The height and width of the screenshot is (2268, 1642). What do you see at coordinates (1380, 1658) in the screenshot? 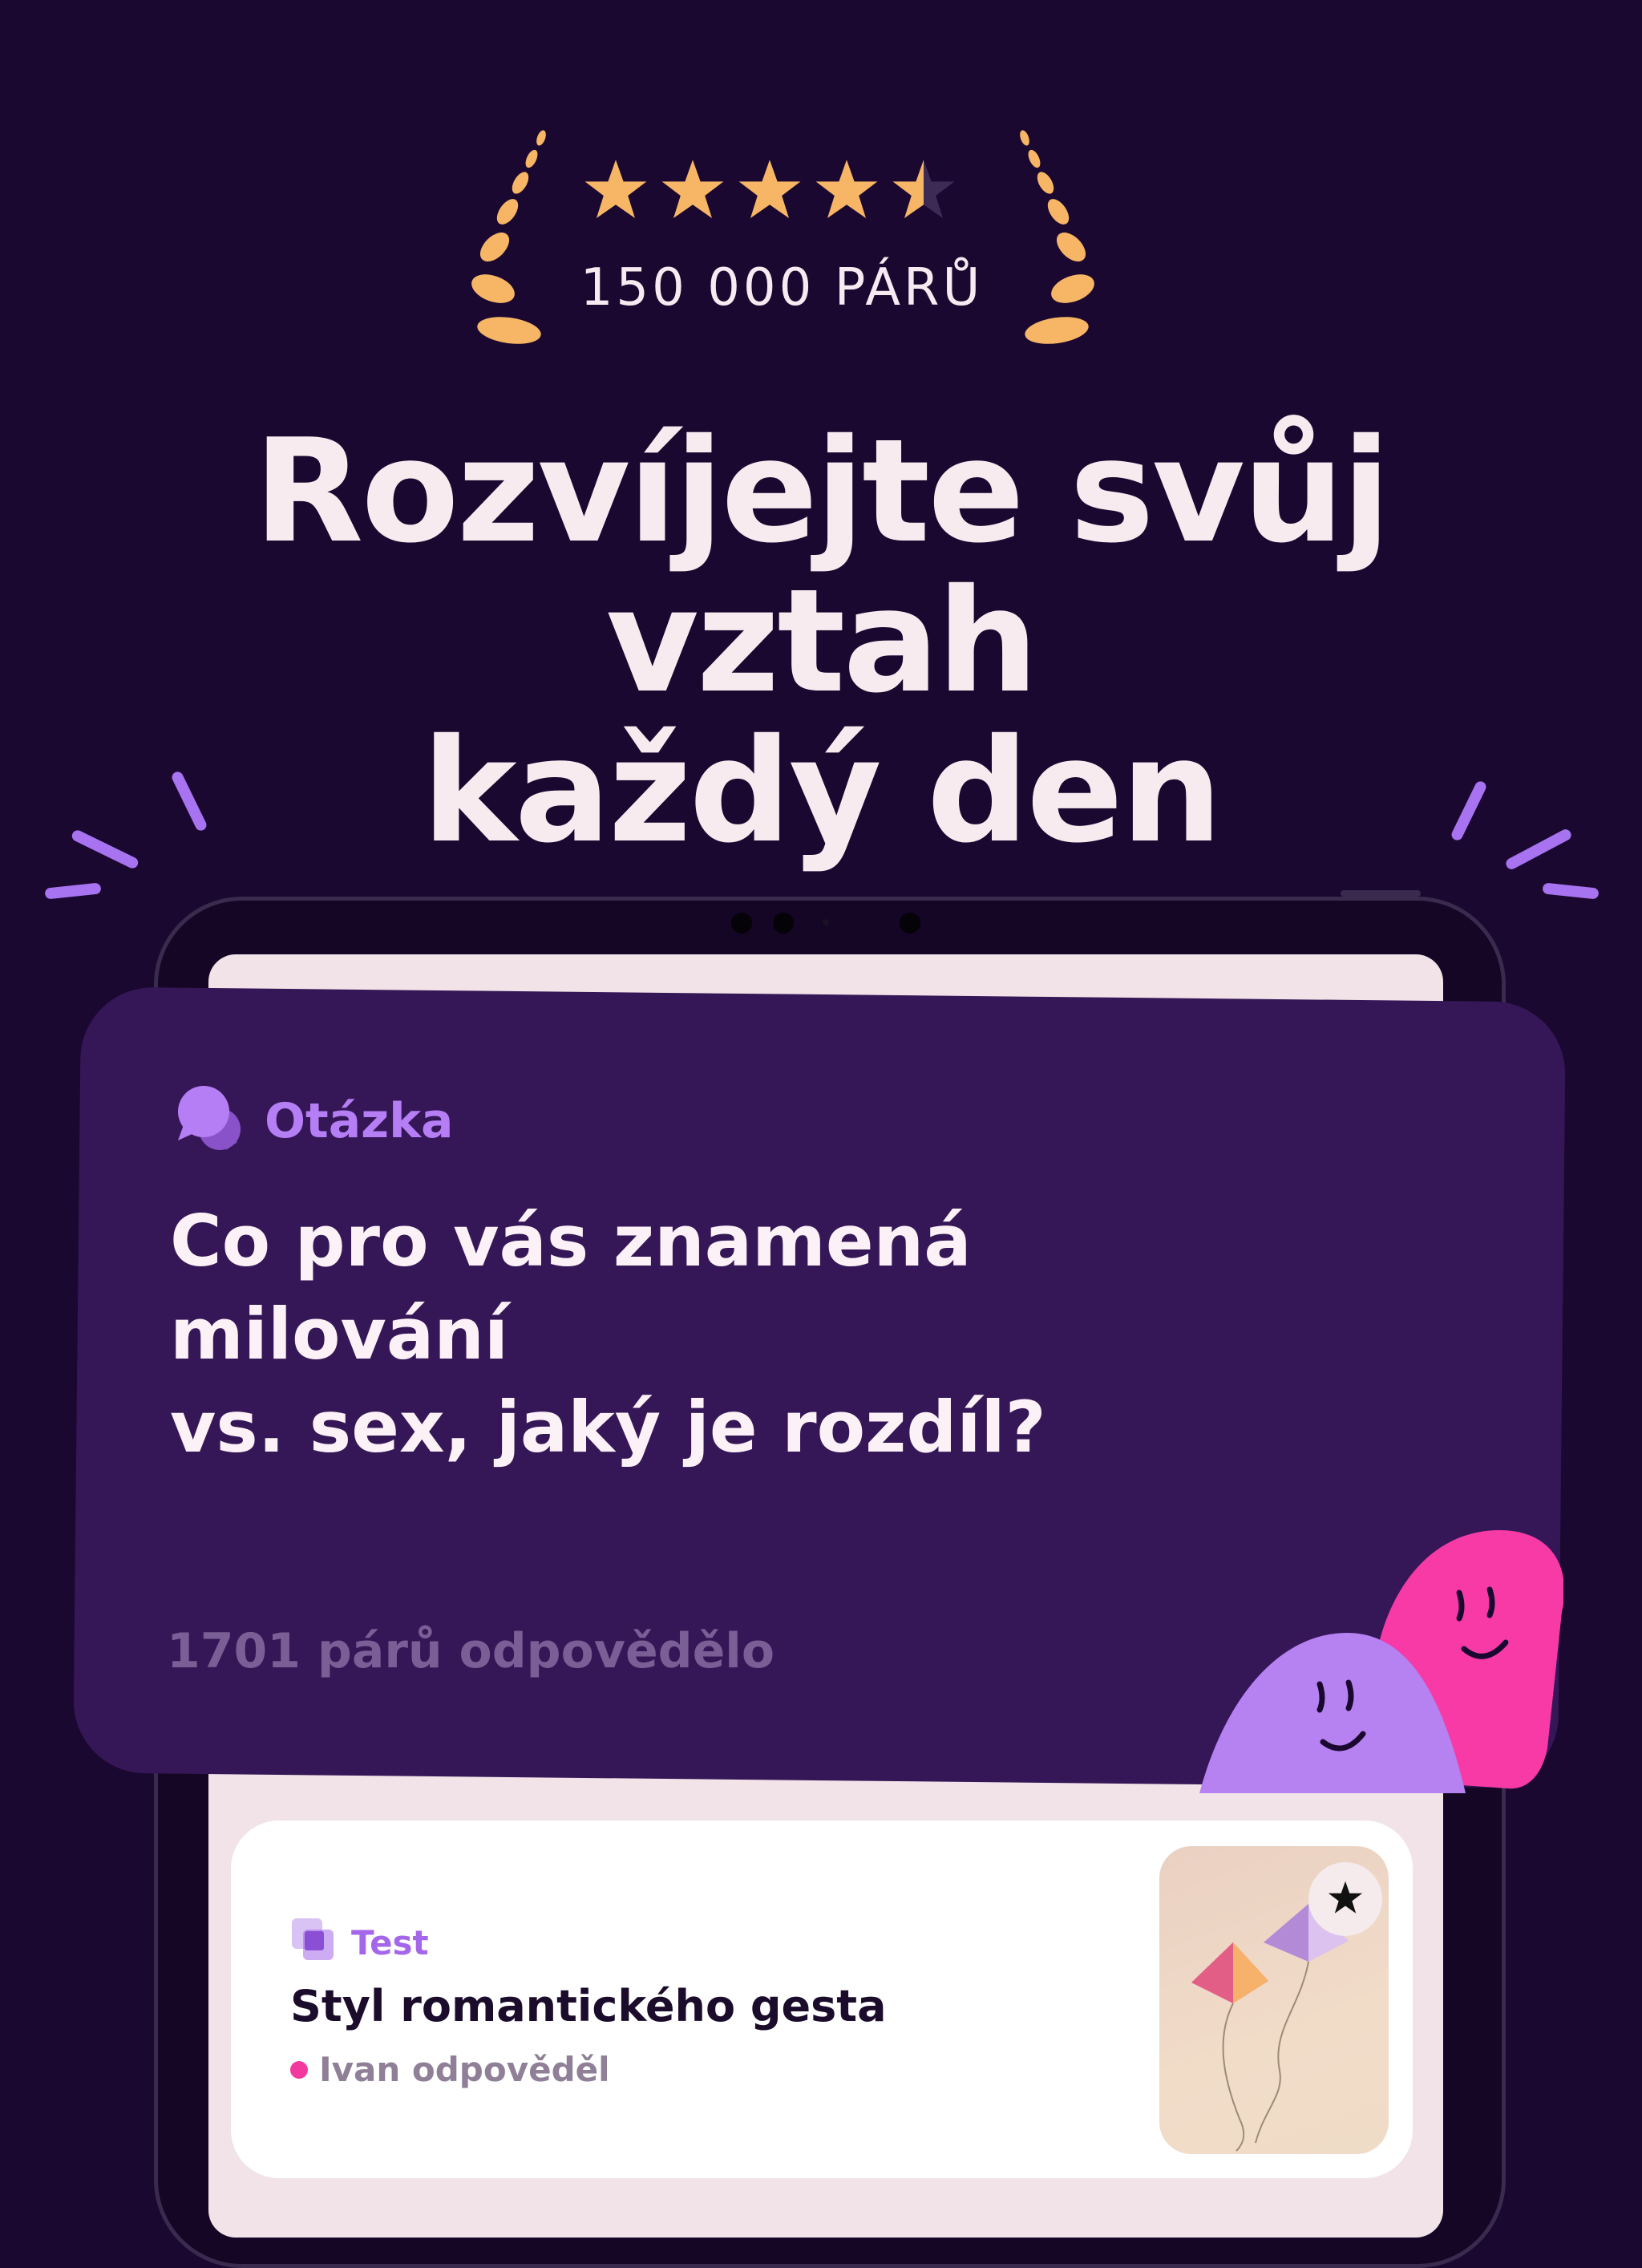
I see `blob-characters` at bounding box center [1380, 1658].